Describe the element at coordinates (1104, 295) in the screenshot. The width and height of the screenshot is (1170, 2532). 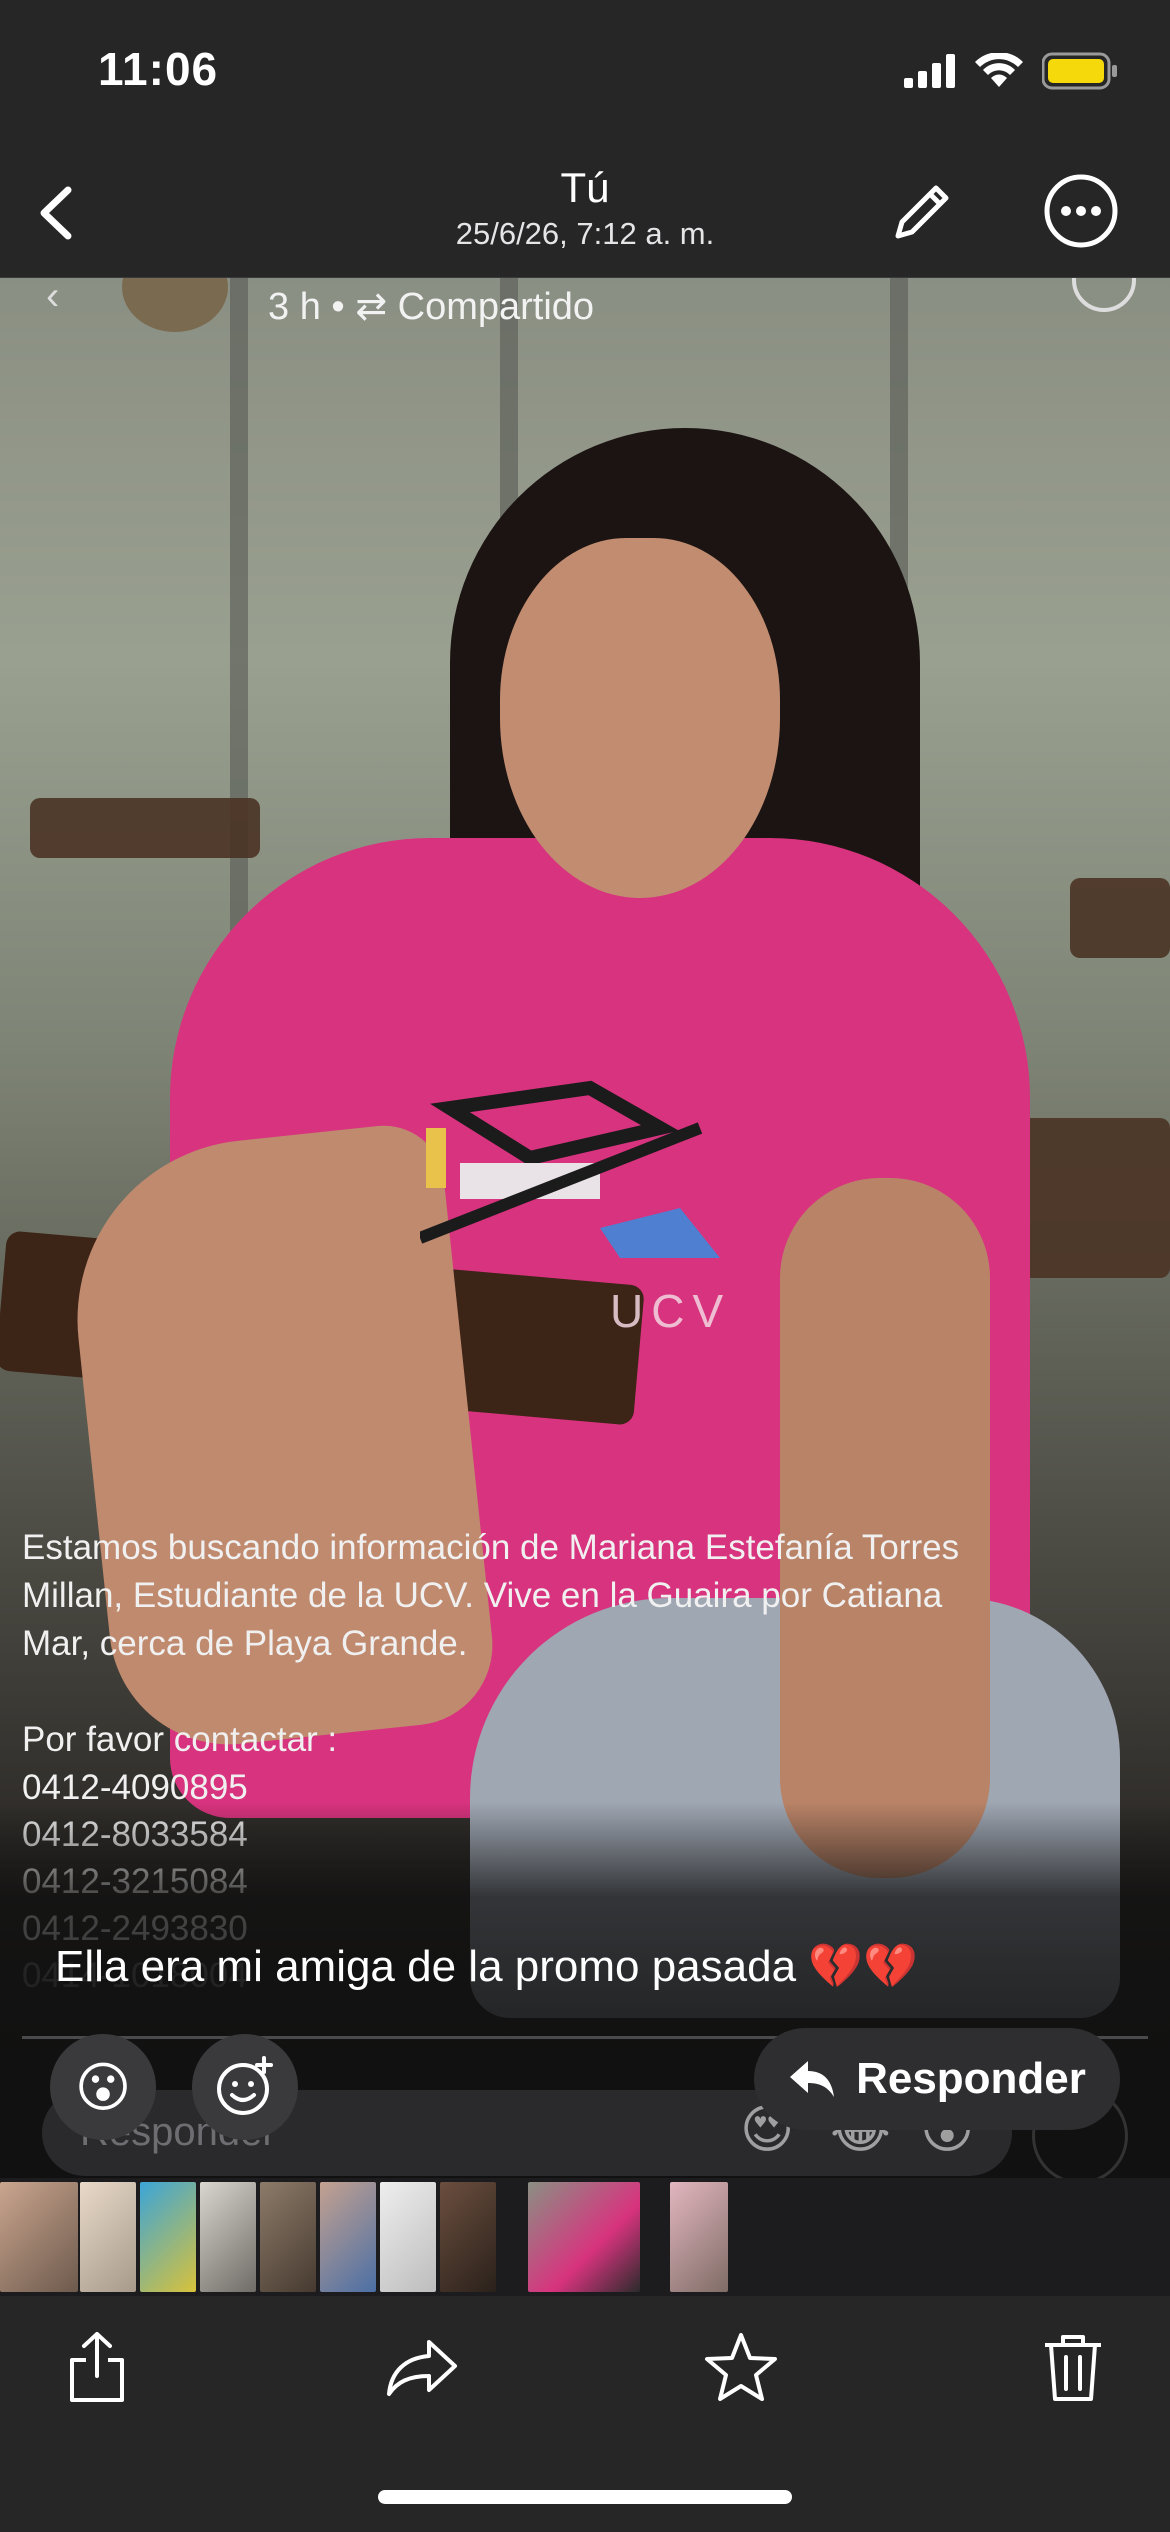
I see `post-options-icon` at that location.